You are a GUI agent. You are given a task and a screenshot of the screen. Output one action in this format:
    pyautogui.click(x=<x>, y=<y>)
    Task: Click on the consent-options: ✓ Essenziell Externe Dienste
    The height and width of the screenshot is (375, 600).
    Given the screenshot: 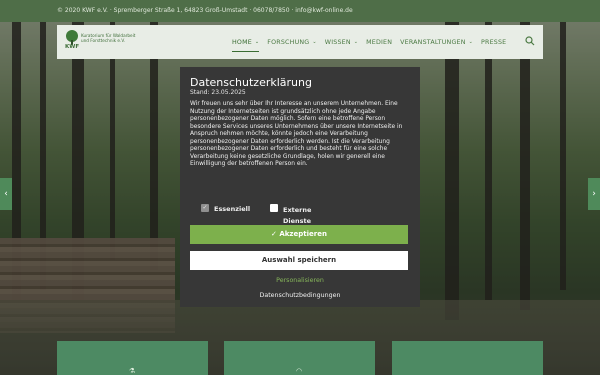 What is the action you would take?
    pyautogui.click(x=300, y=214)
    